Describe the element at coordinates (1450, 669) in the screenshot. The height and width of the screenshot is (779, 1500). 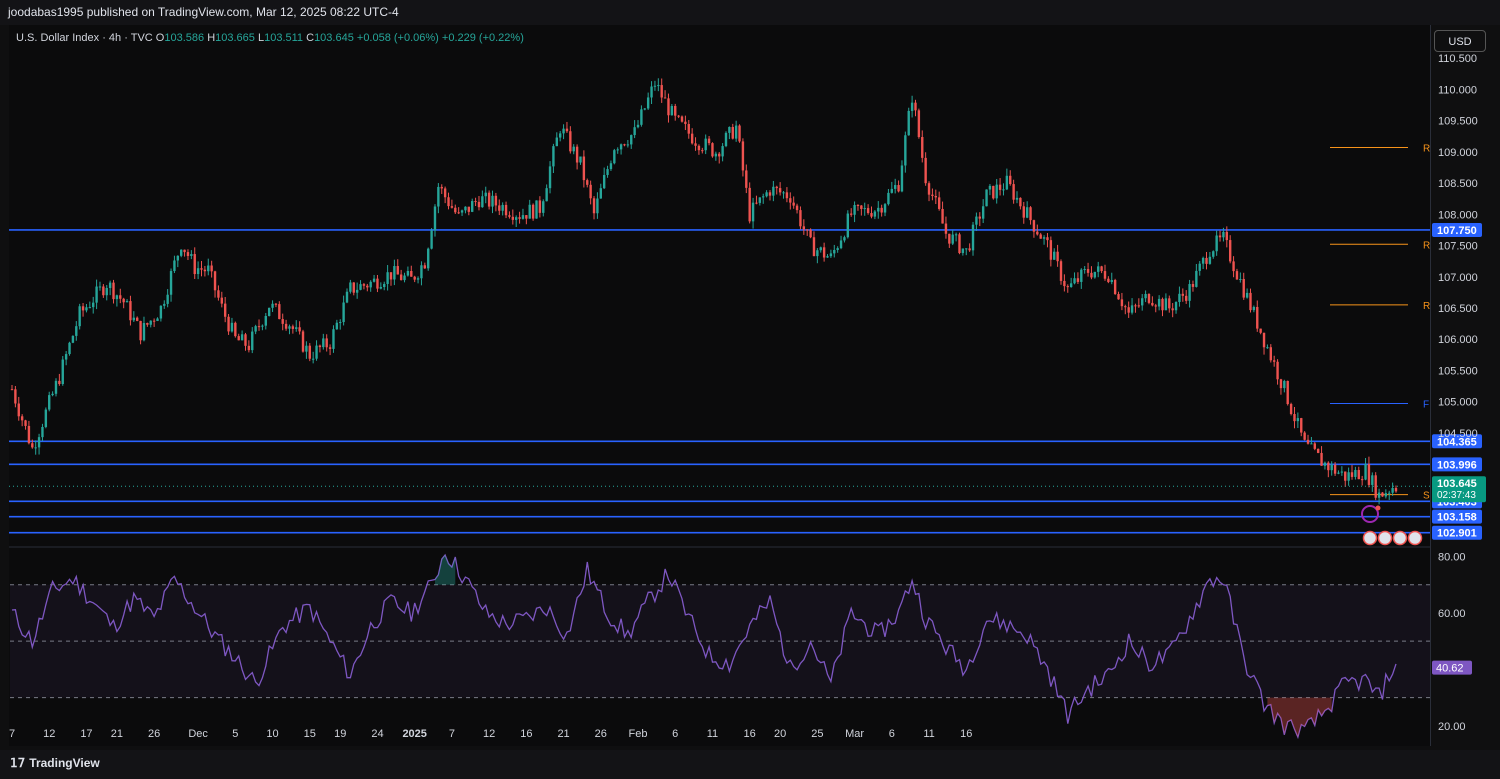
I see `rsi-value-label: 40.62` at that location.